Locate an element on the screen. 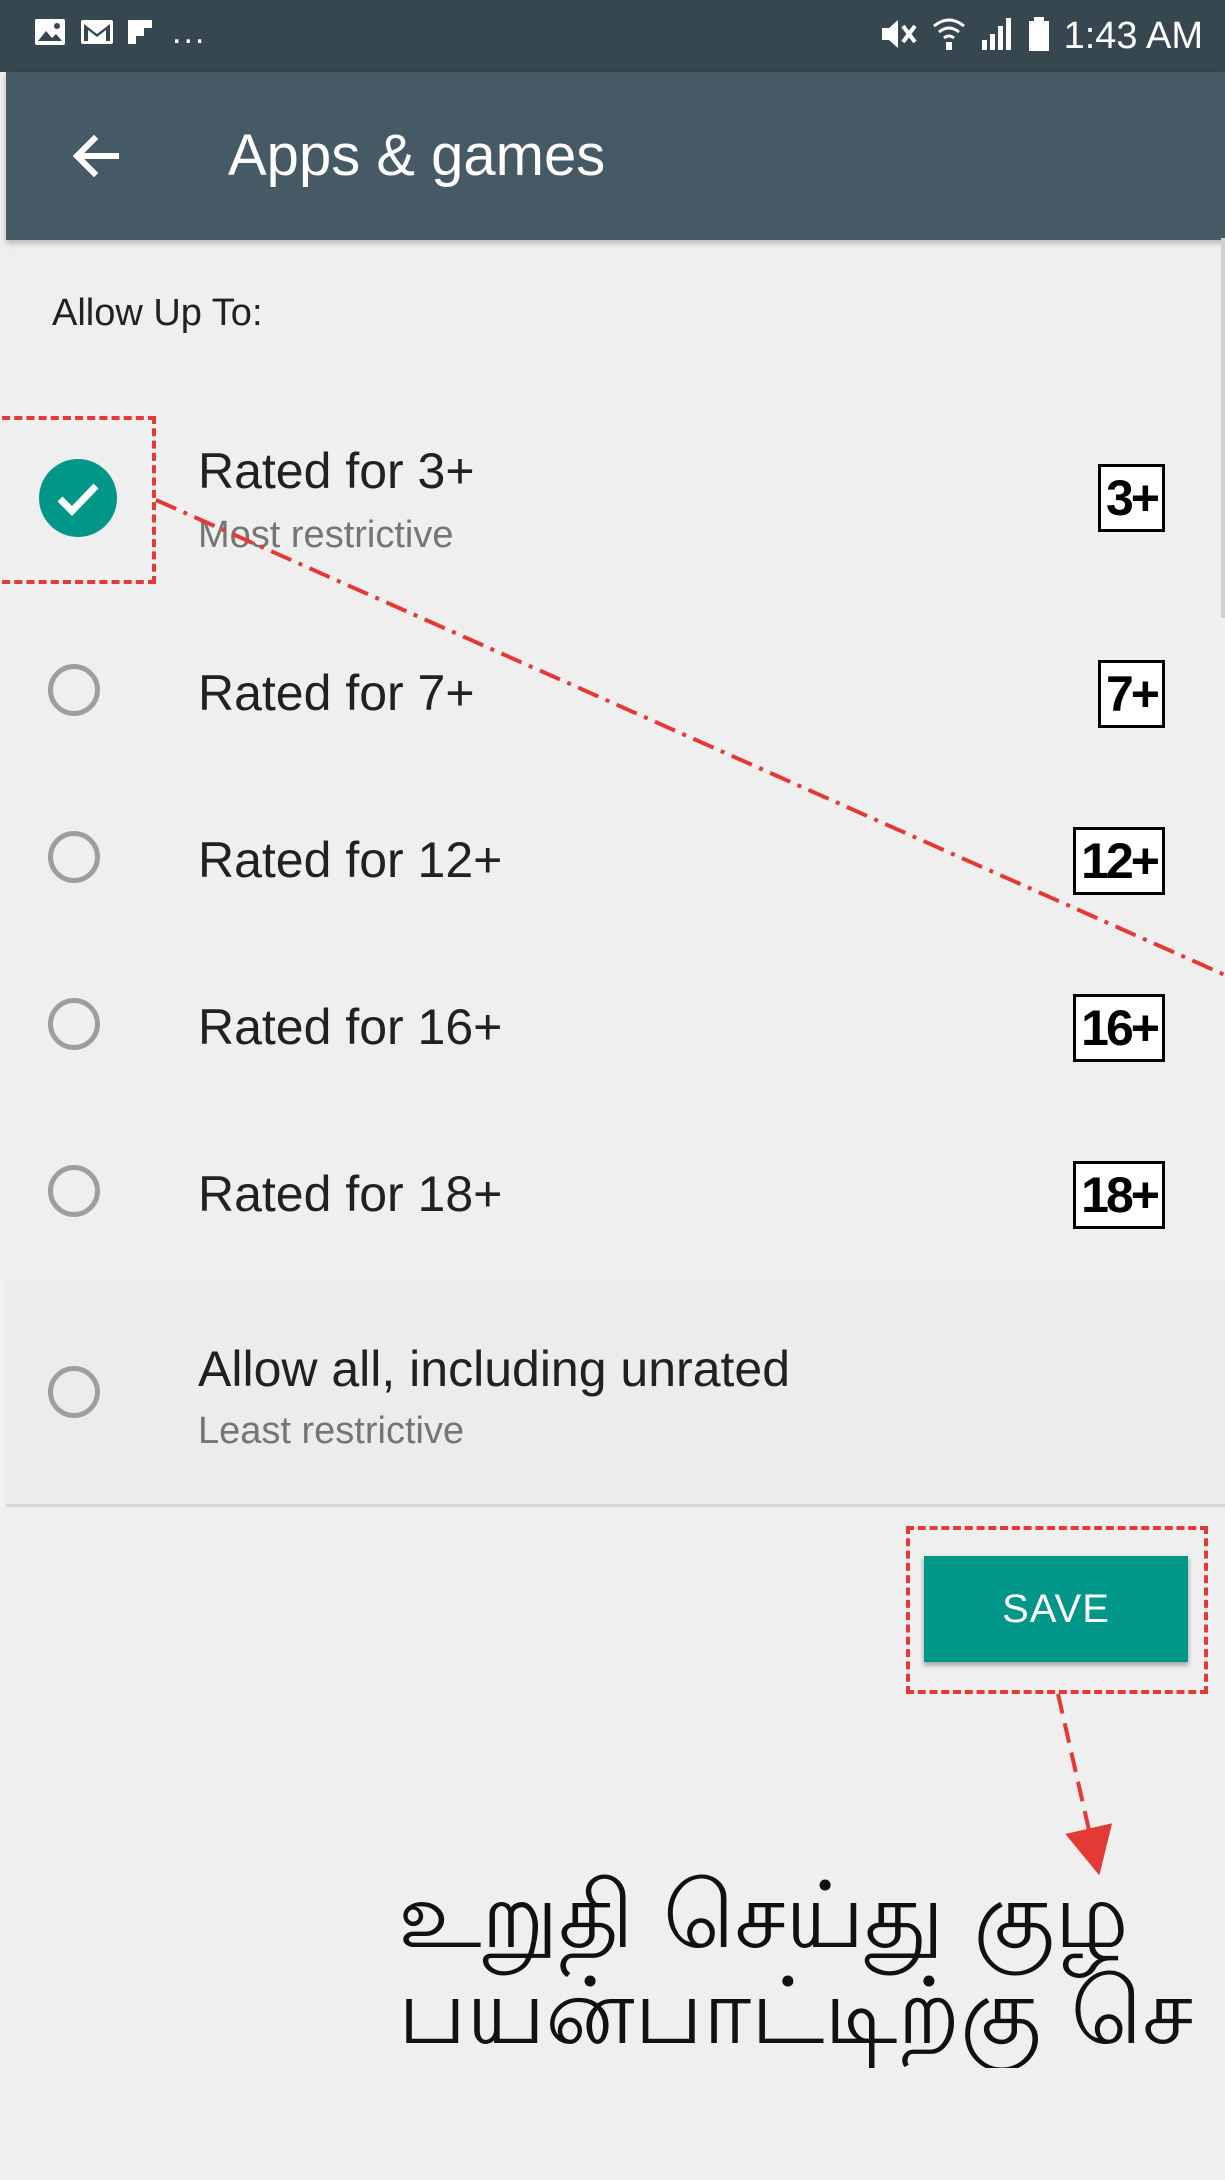  annotation-box-radio is located at coordinates (78, 500).